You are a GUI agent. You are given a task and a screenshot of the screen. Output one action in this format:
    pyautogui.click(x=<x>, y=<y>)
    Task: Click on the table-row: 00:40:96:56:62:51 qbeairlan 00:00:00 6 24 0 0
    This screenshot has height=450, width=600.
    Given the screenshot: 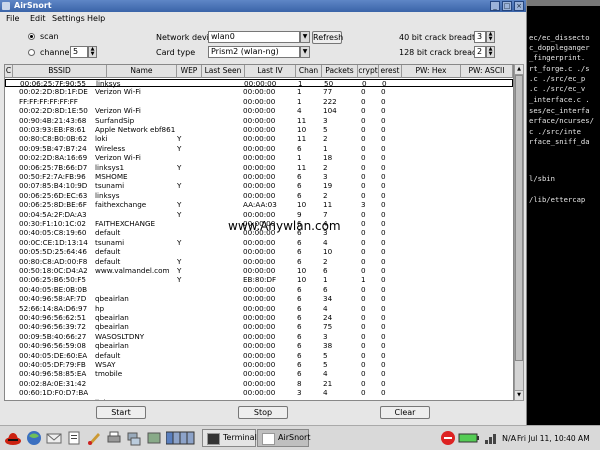 What is the action you would take?
    pyautogui.click(x=259, y=318)
    